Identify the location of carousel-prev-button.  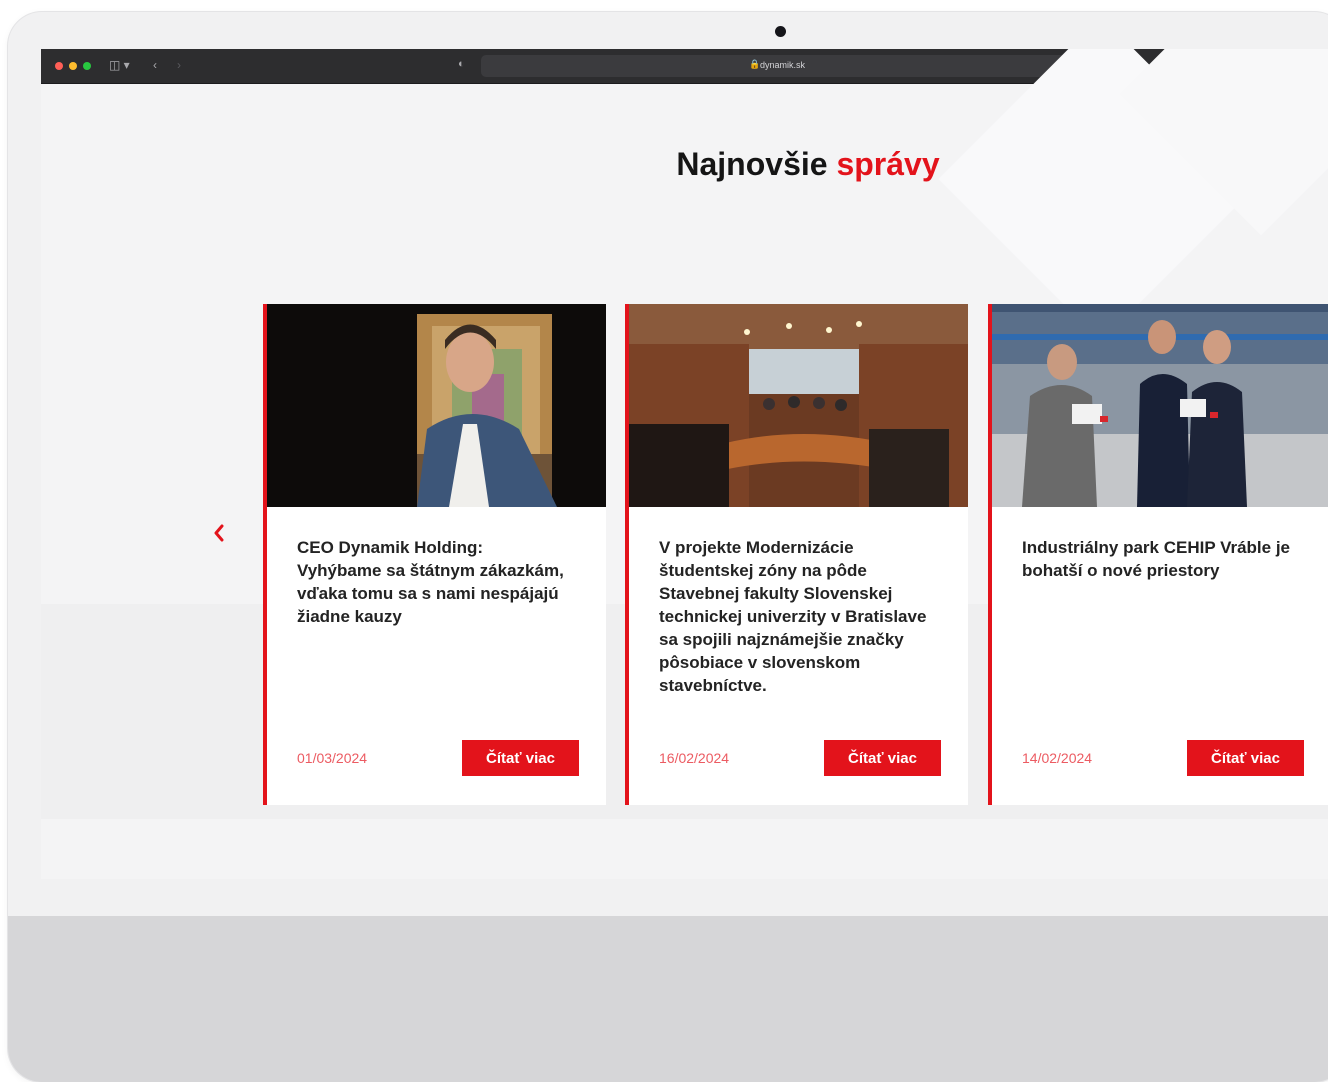
(223, 534).